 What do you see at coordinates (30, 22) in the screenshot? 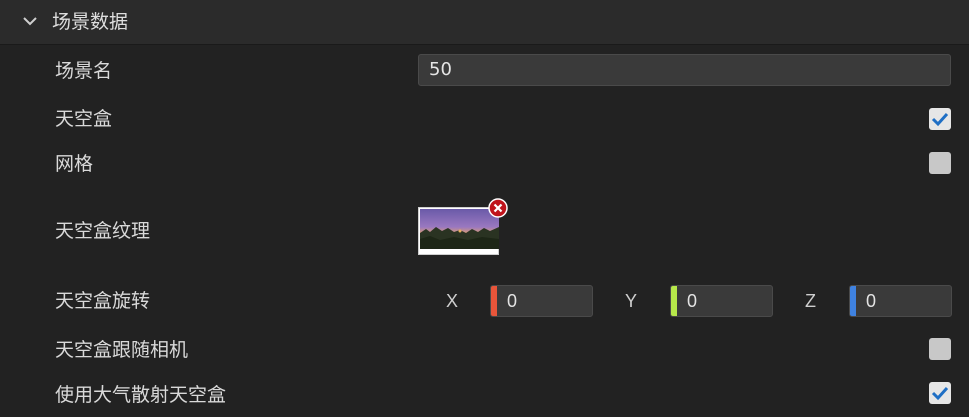
I see `chevron-down-icon` at bounding box center [30, 22].